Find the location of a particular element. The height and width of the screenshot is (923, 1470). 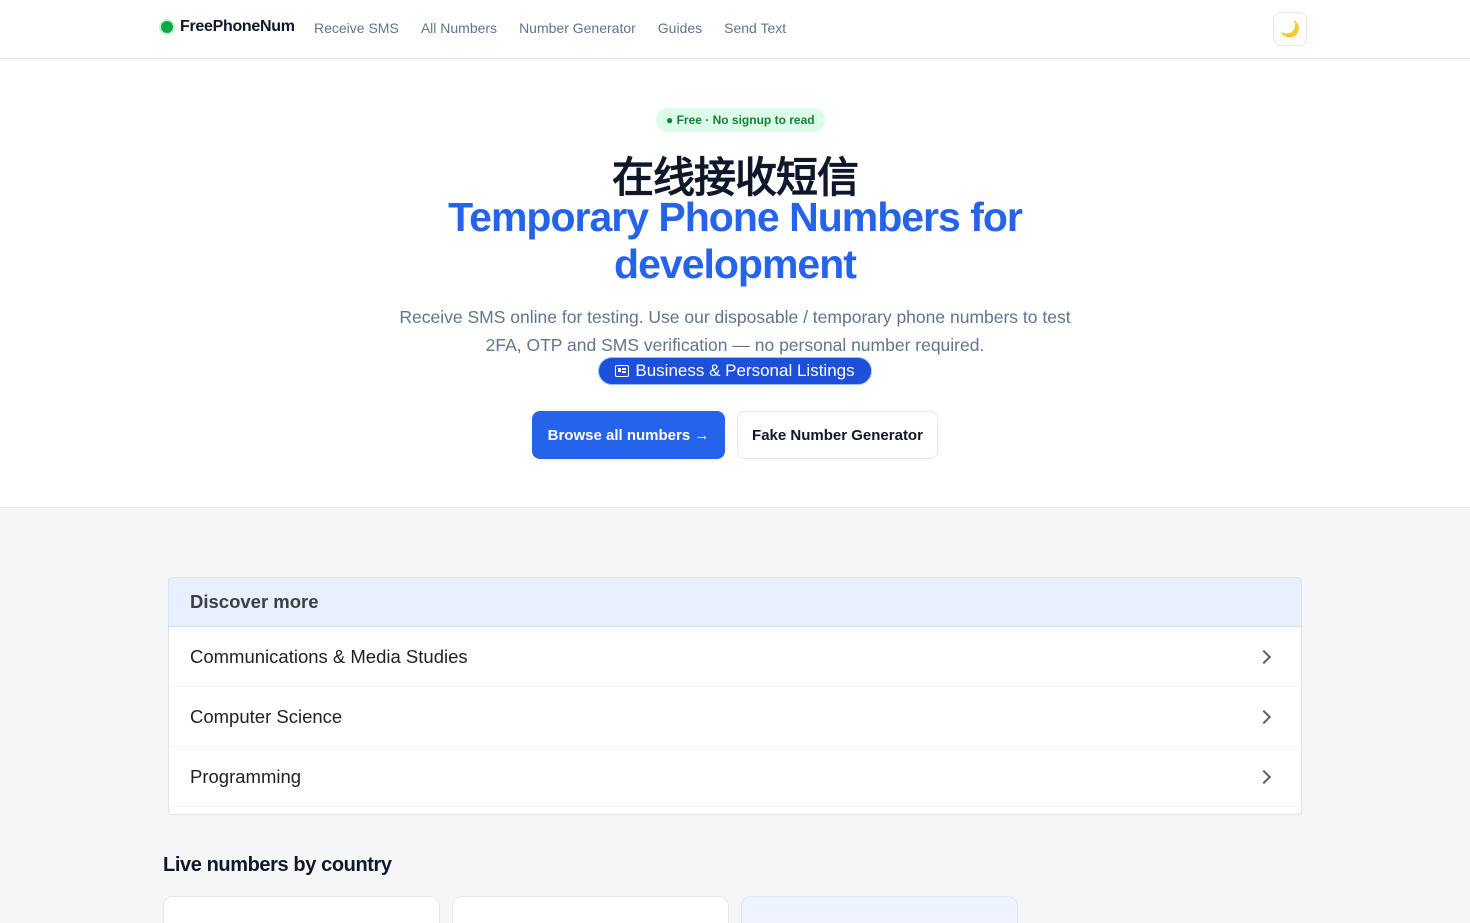

nav-send-text: Send Text is located at coordinates (755, 28).